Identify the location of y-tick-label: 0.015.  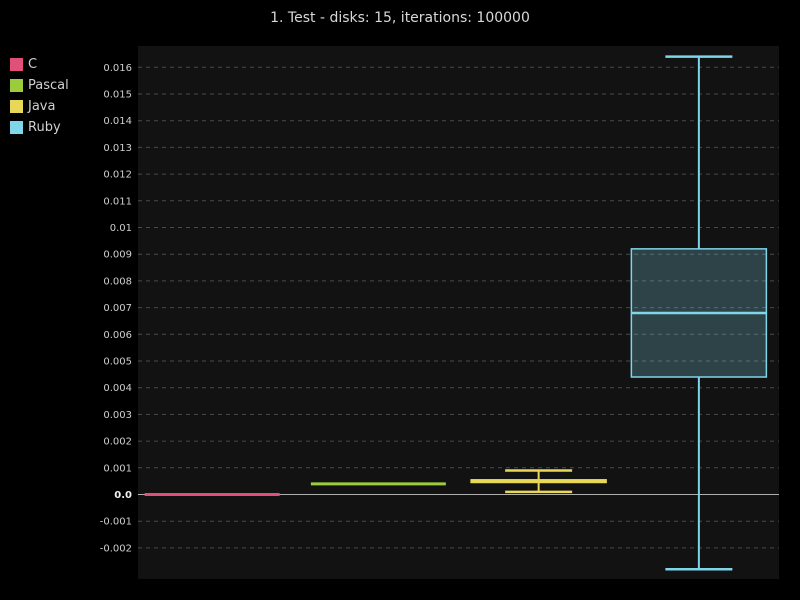
(117, 95).